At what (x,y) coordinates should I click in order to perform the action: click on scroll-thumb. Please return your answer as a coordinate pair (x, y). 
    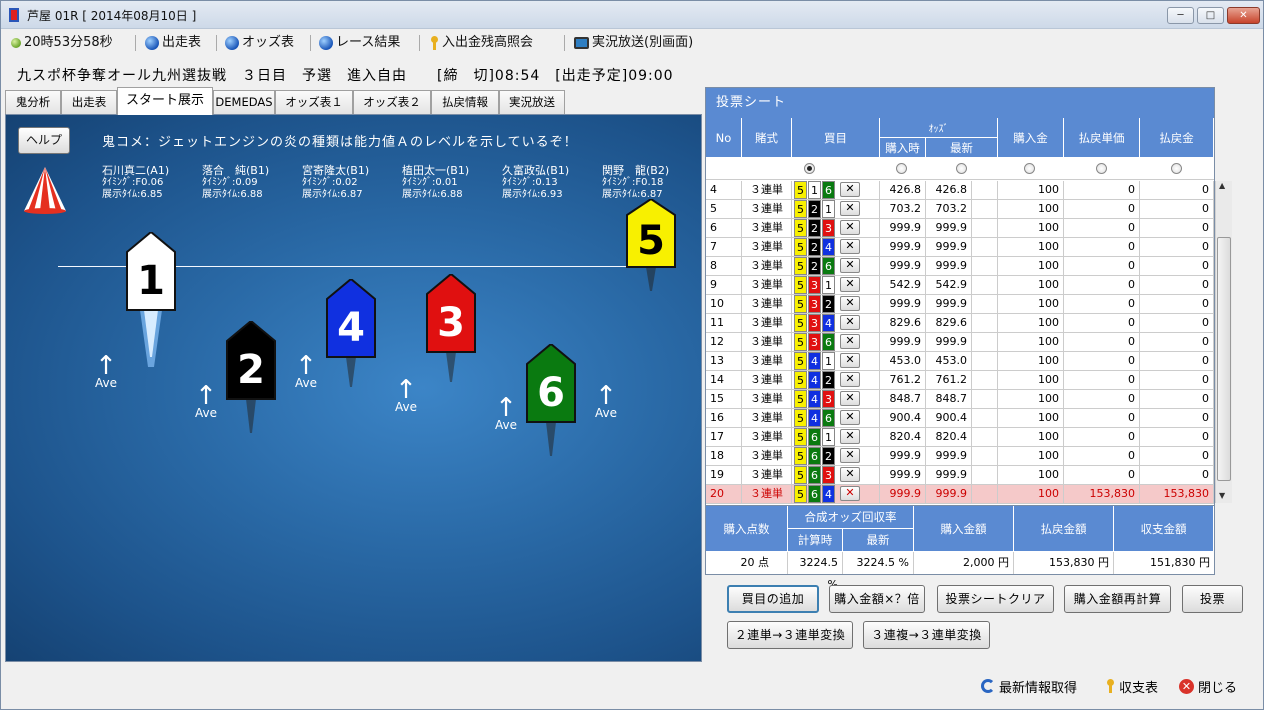
    Looking at the image, I should click on (1224, 359).